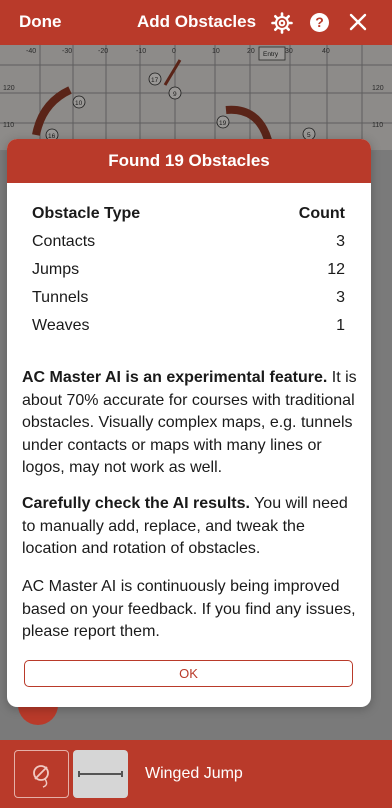 The image size is (392, 808). I want to click on help-icon: ?, so click(319, 22).